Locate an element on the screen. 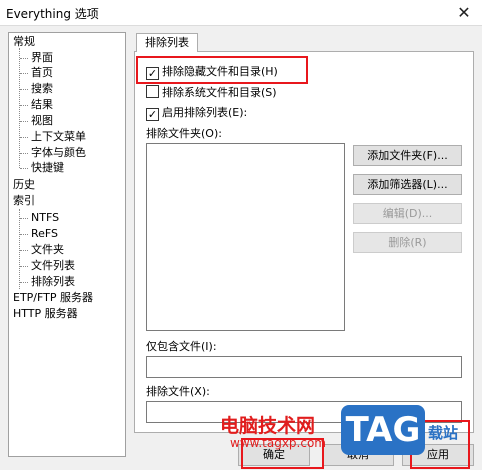  exclude-files-label: 排除文件(X): is located at coordinates (178, 391).